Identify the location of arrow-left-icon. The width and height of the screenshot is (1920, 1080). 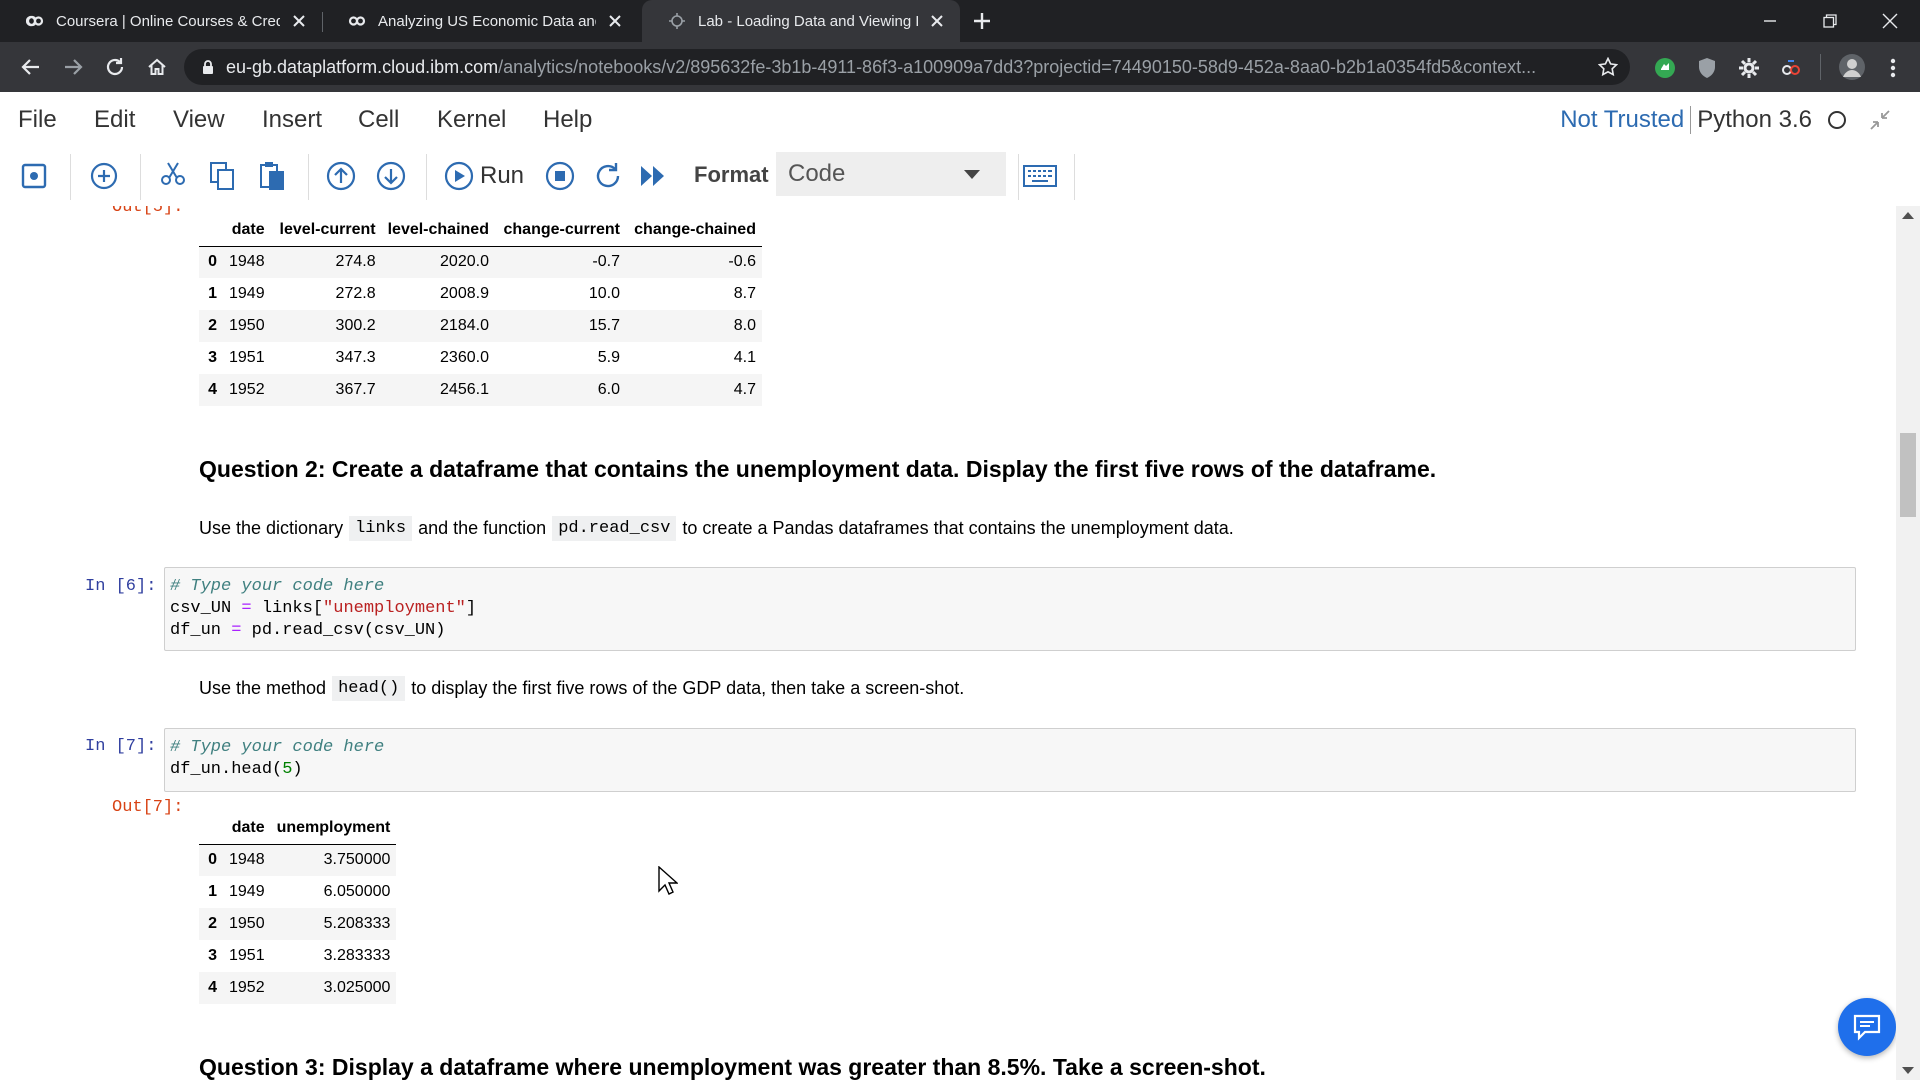
(30, 67).